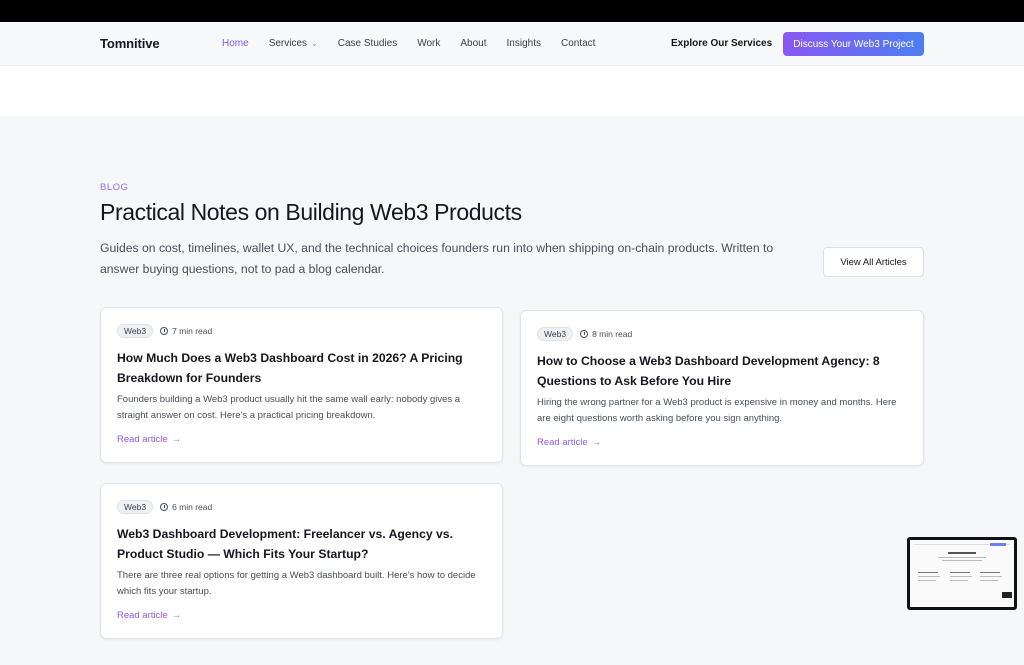 The image size is (1024, 665). Describe the element at coordinates (512, 11) in the screenshot. I see `browser-top-bar` at that location.